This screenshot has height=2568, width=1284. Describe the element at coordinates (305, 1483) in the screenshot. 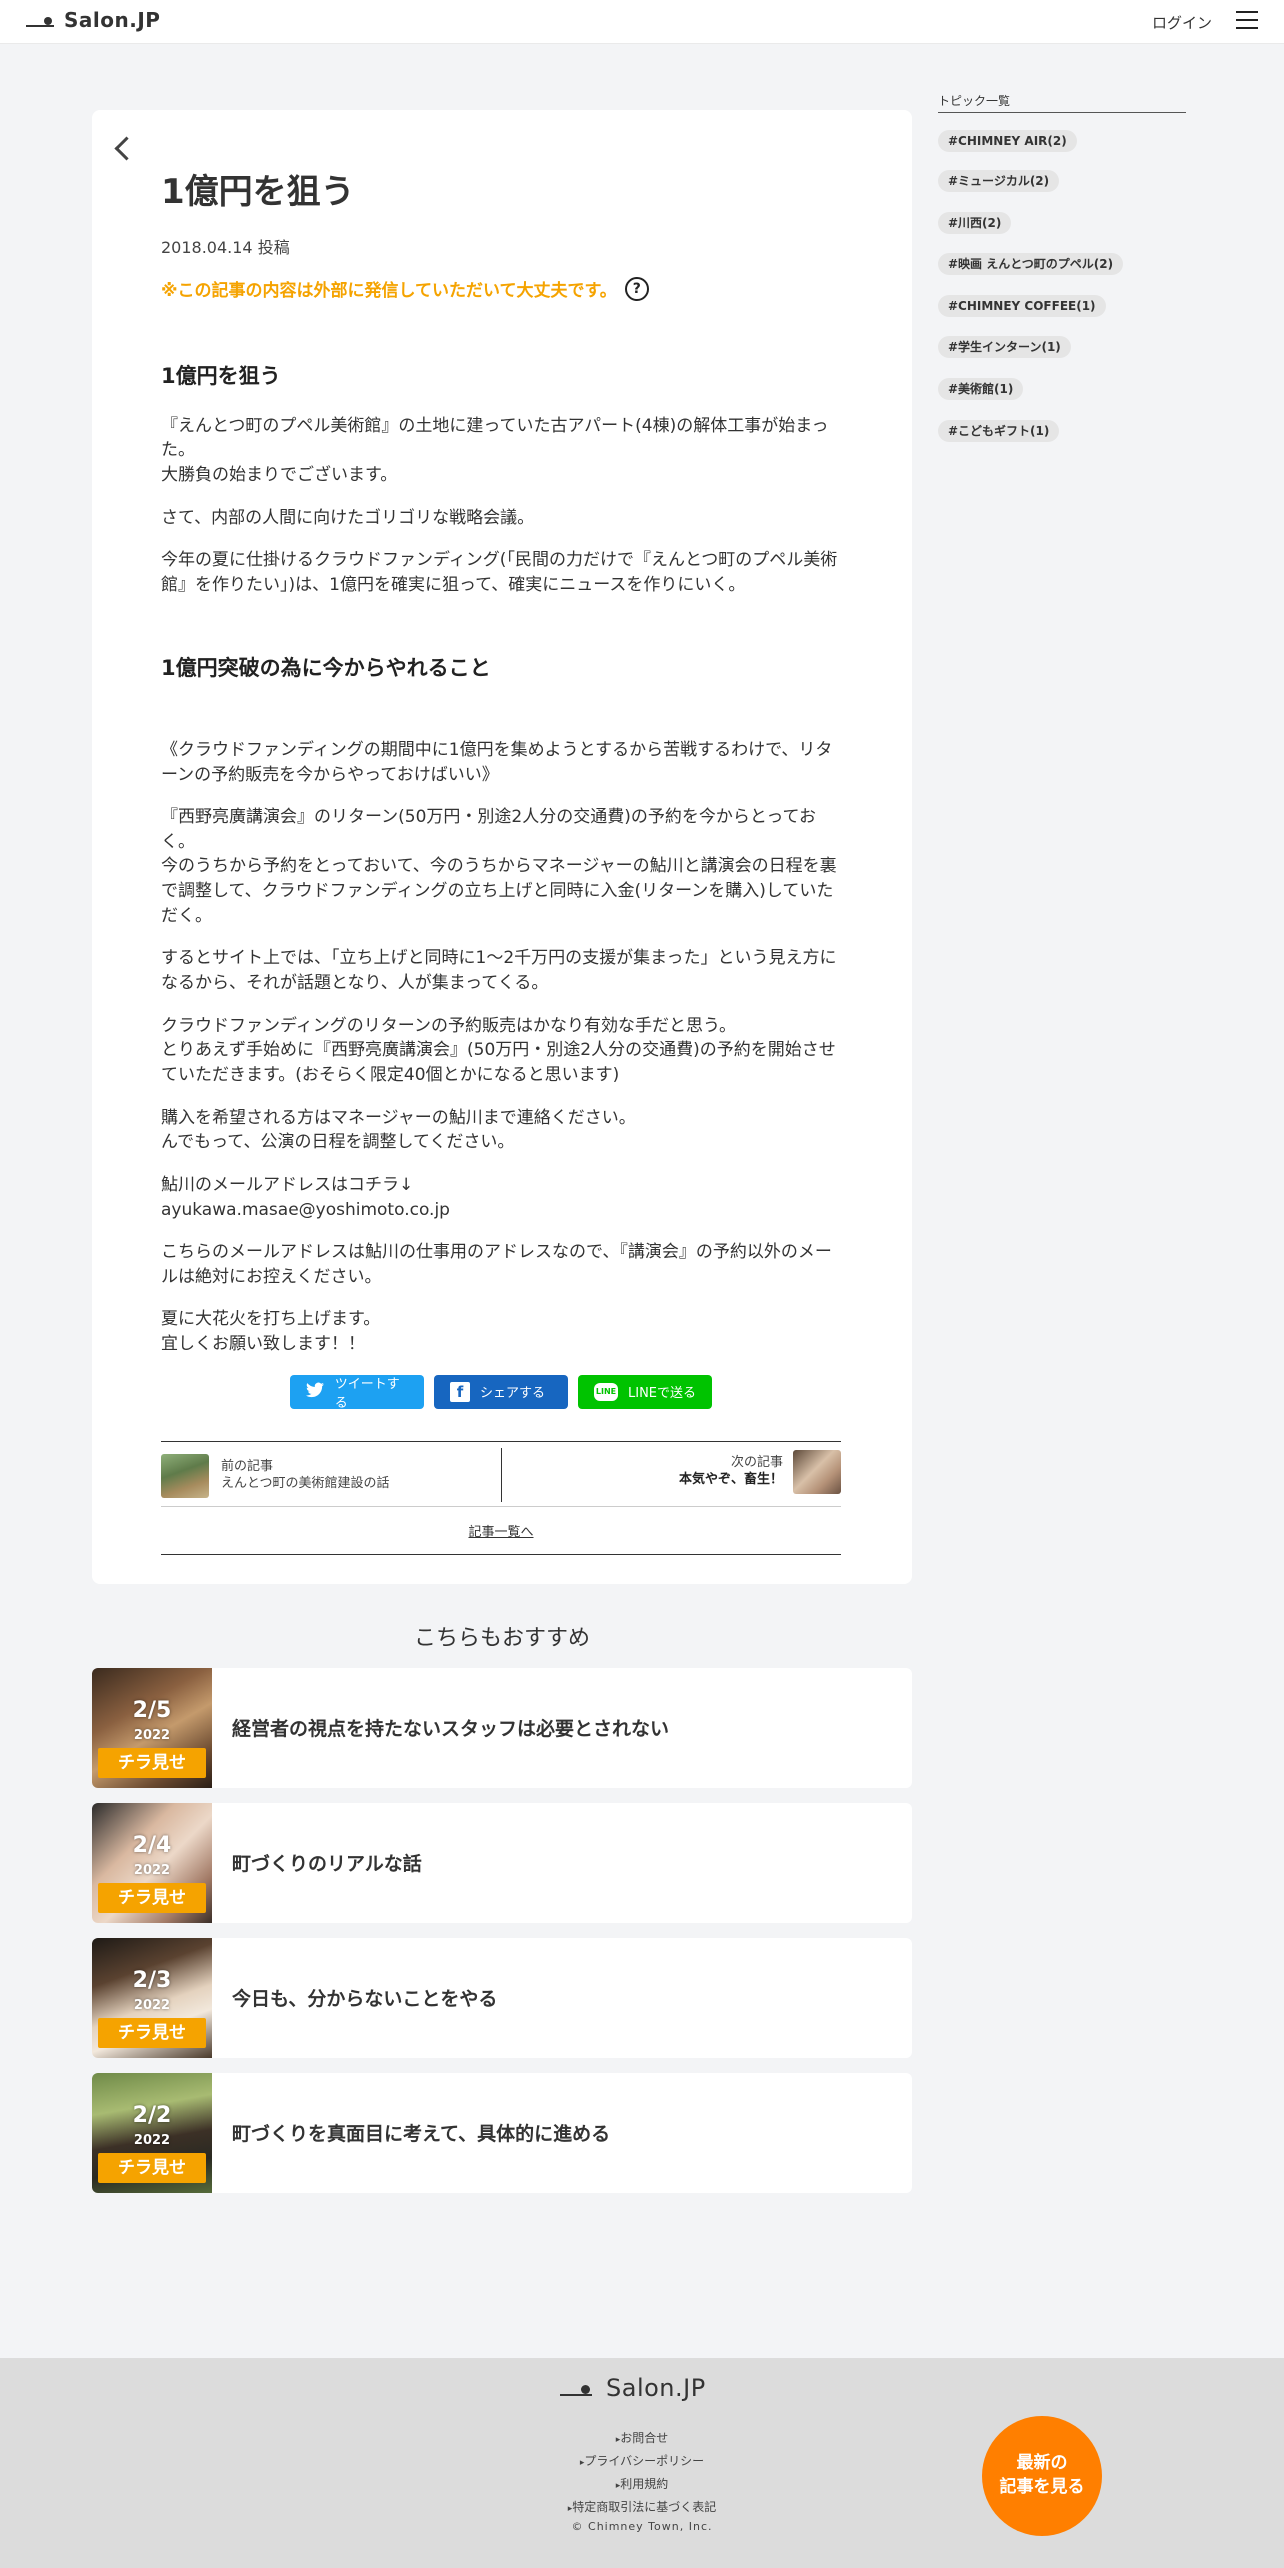

I see `prev-article-title: えんとつ町の美術館建設の話` at that location.